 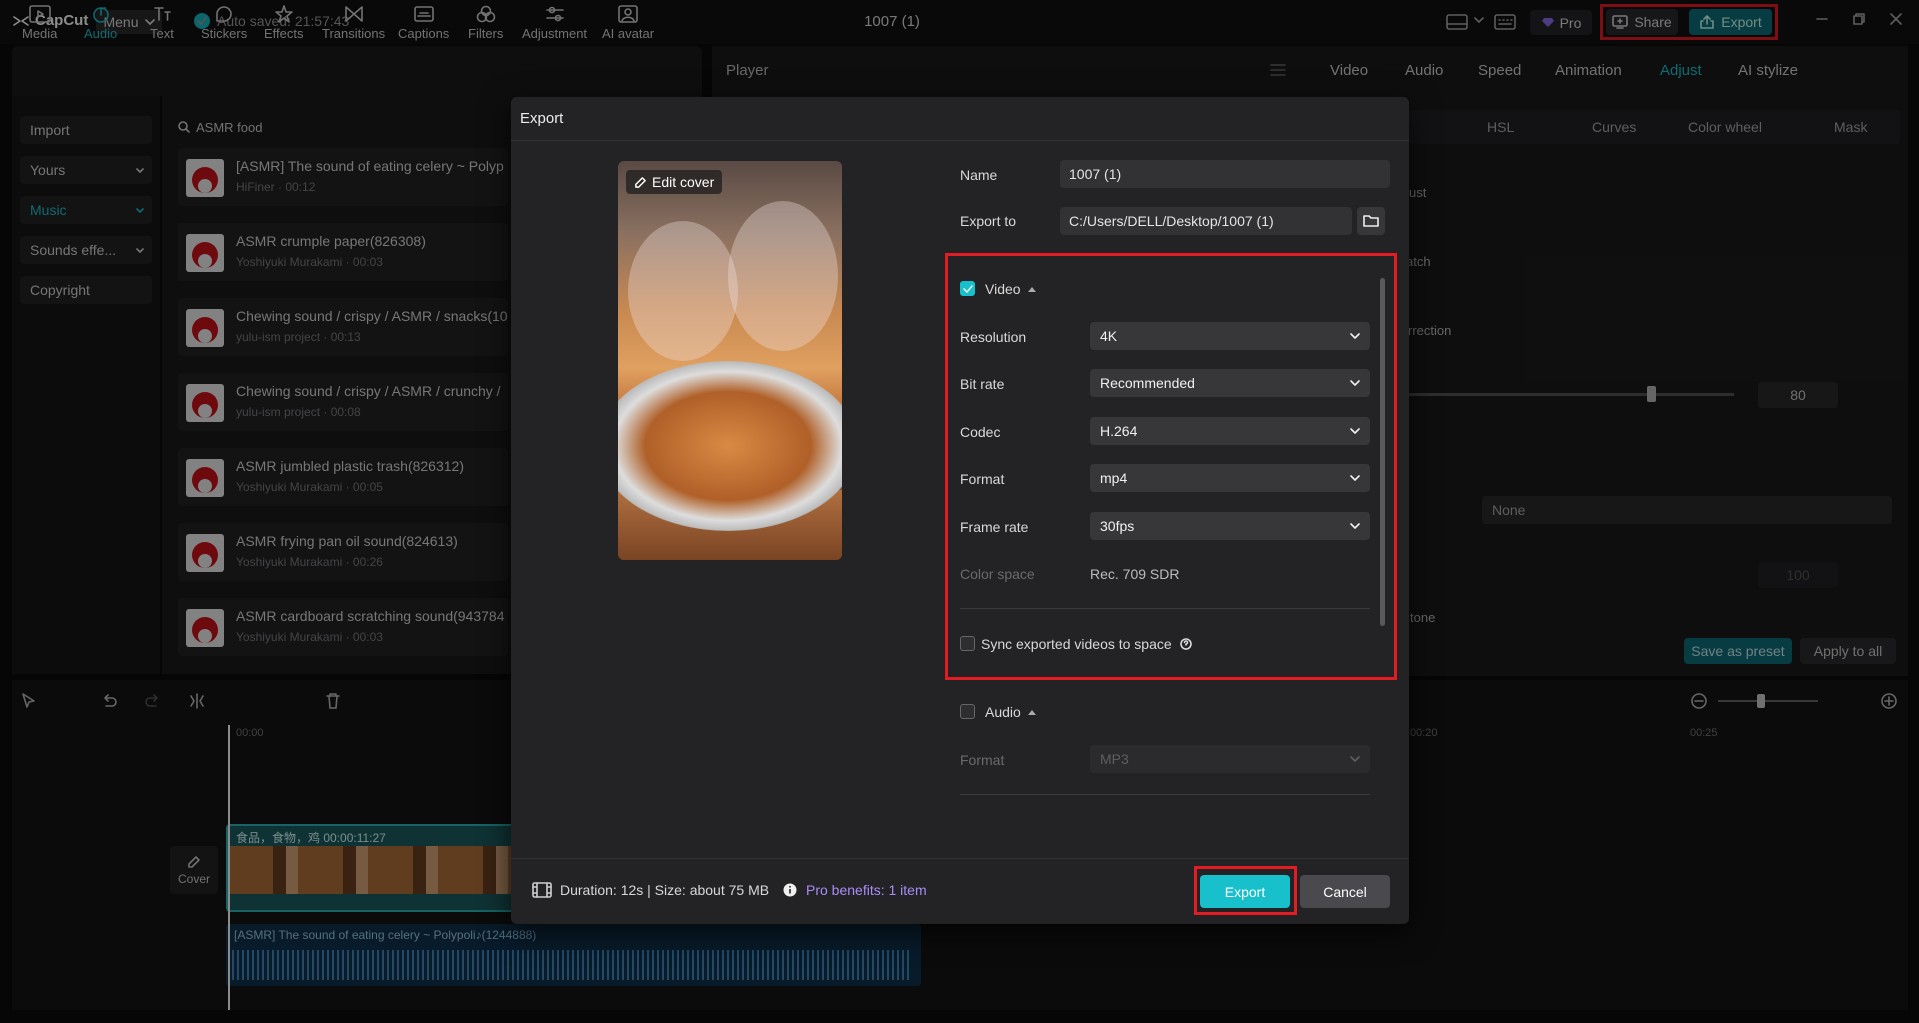 I want to click on folder-icon, so click(x=1371, y=221).